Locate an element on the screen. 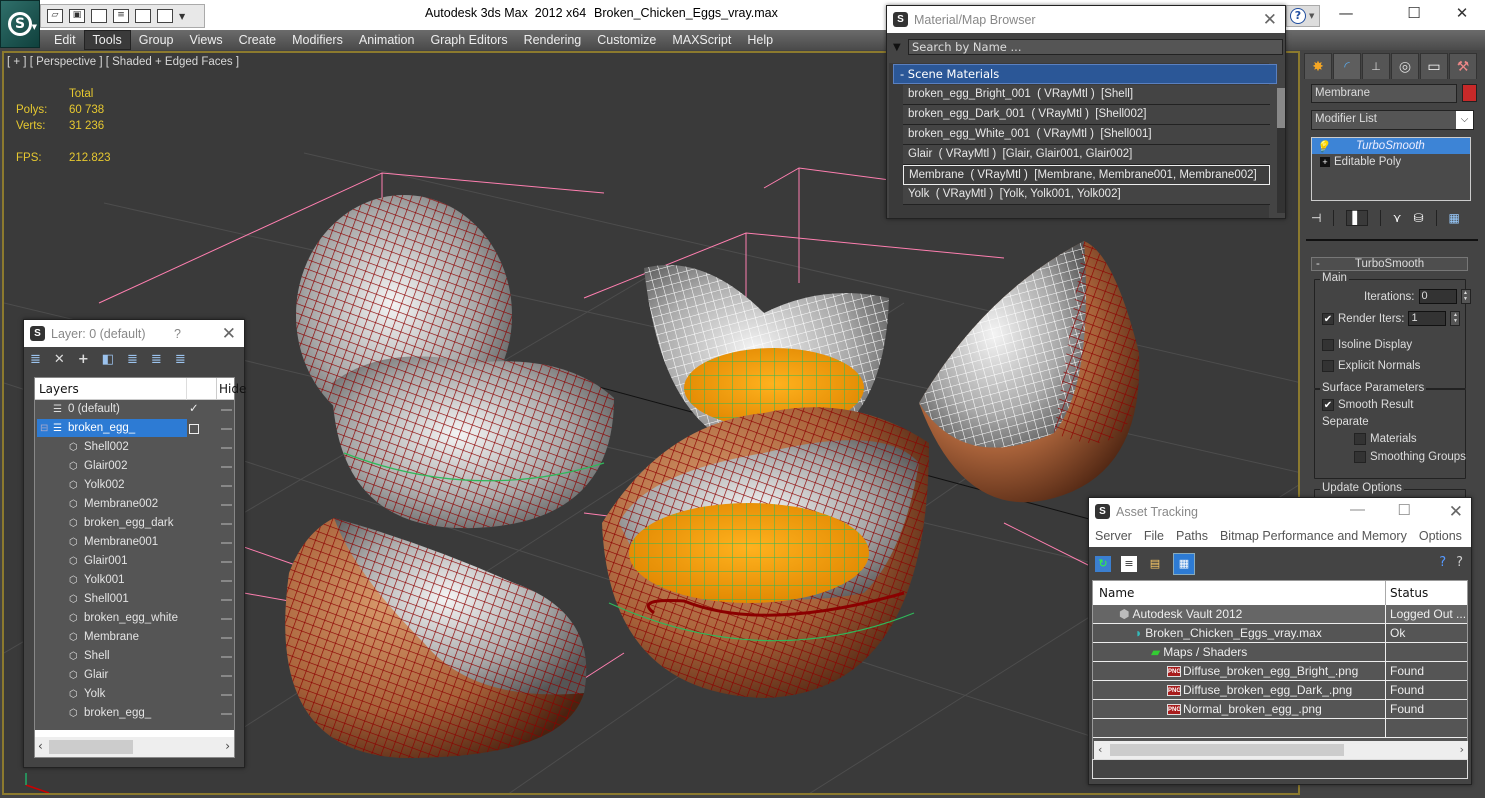 The height and width of the screenshot is (798, 1485). vertical-scrollbar is located at coordinates (1281, 150).